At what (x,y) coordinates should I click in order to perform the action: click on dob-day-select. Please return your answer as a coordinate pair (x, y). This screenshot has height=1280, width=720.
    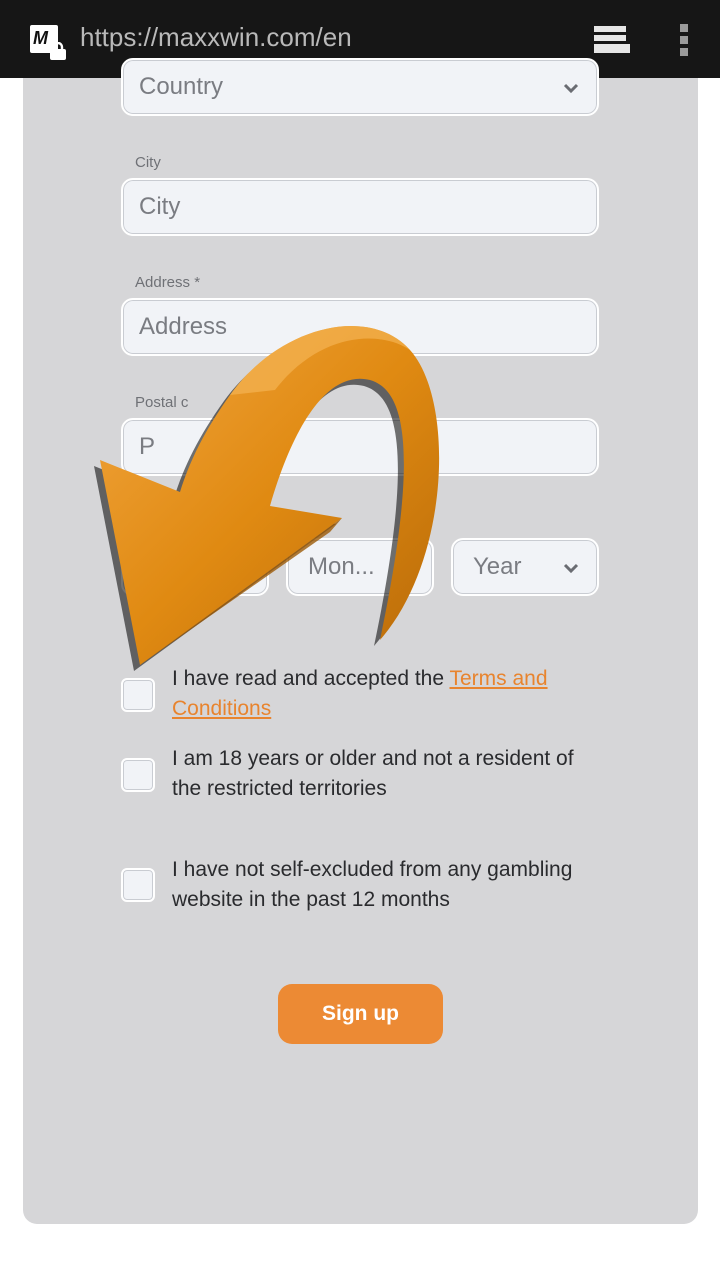
    Looking at the image, I should click on (195, 567).